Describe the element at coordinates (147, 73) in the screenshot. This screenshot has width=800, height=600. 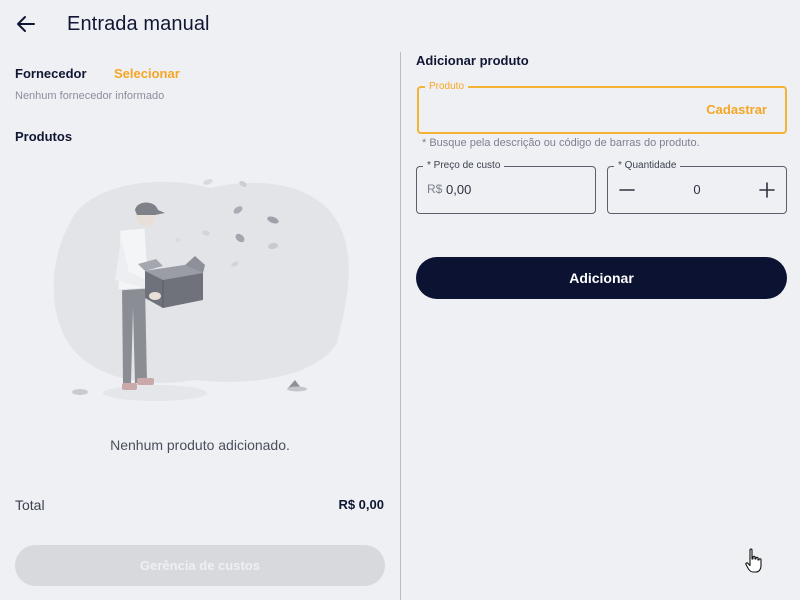
I see `select-supplier-link: Selecionar` at that location.